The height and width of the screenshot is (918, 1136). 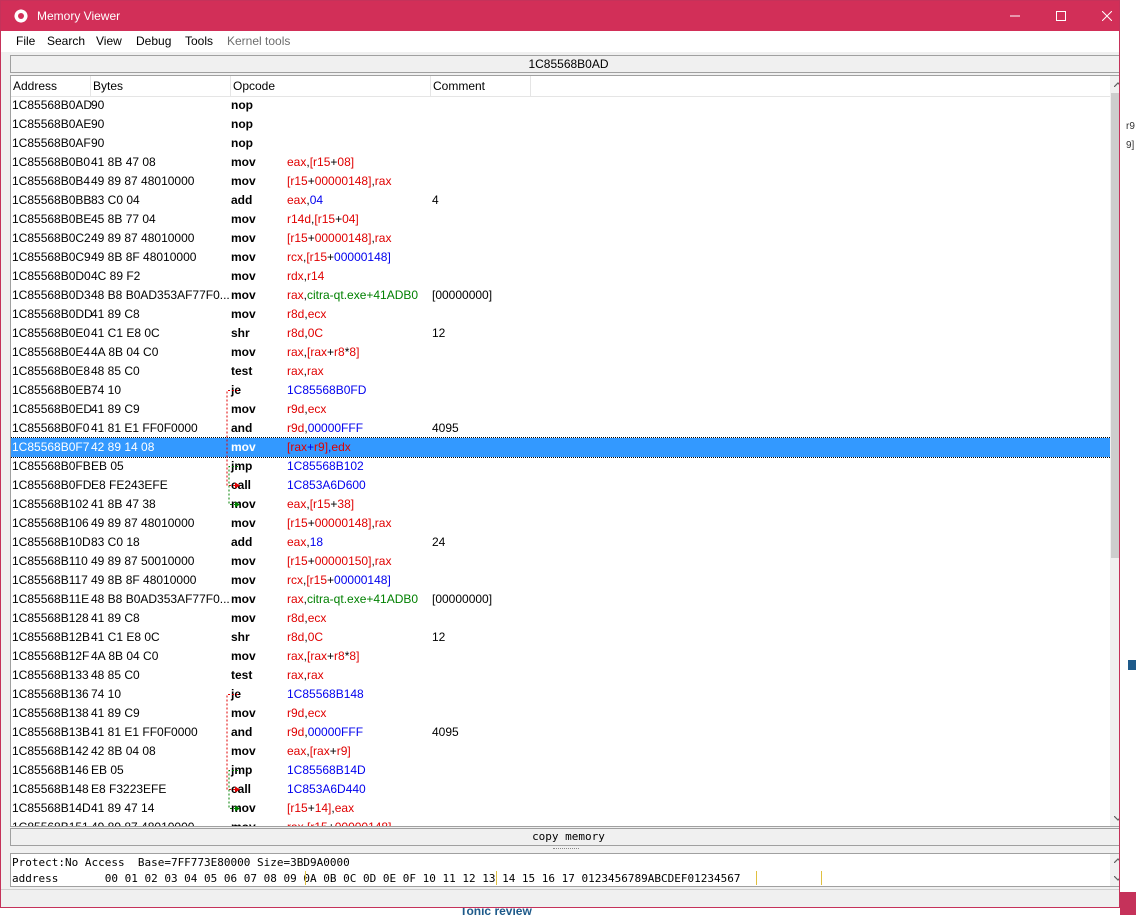 I want to click on disassembly-row: 1C85568B0FB EB 05 jmp 1C85568B102, so click(x=561, y=466).